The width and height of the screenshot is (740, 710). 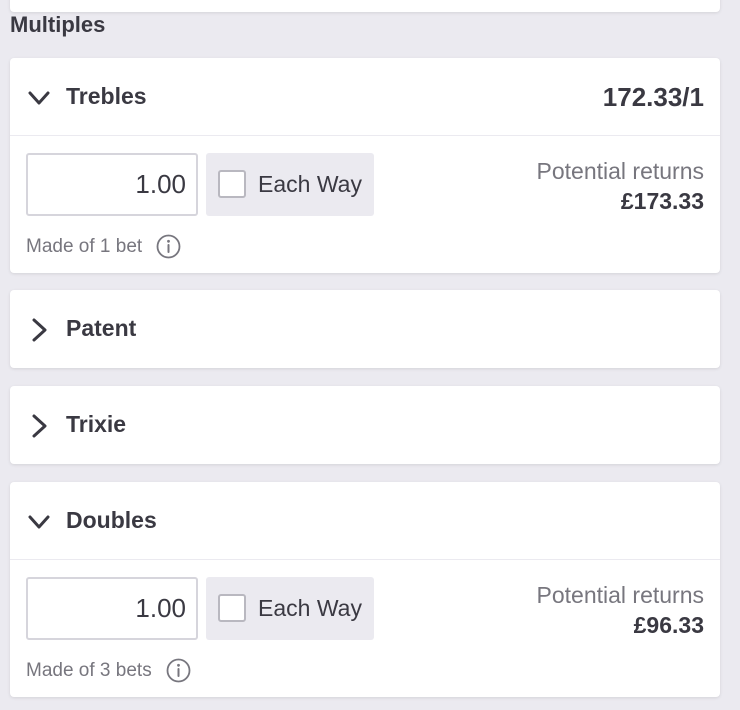 I want to click on bet-type-name: Trebles, so click(x=106, y=96).